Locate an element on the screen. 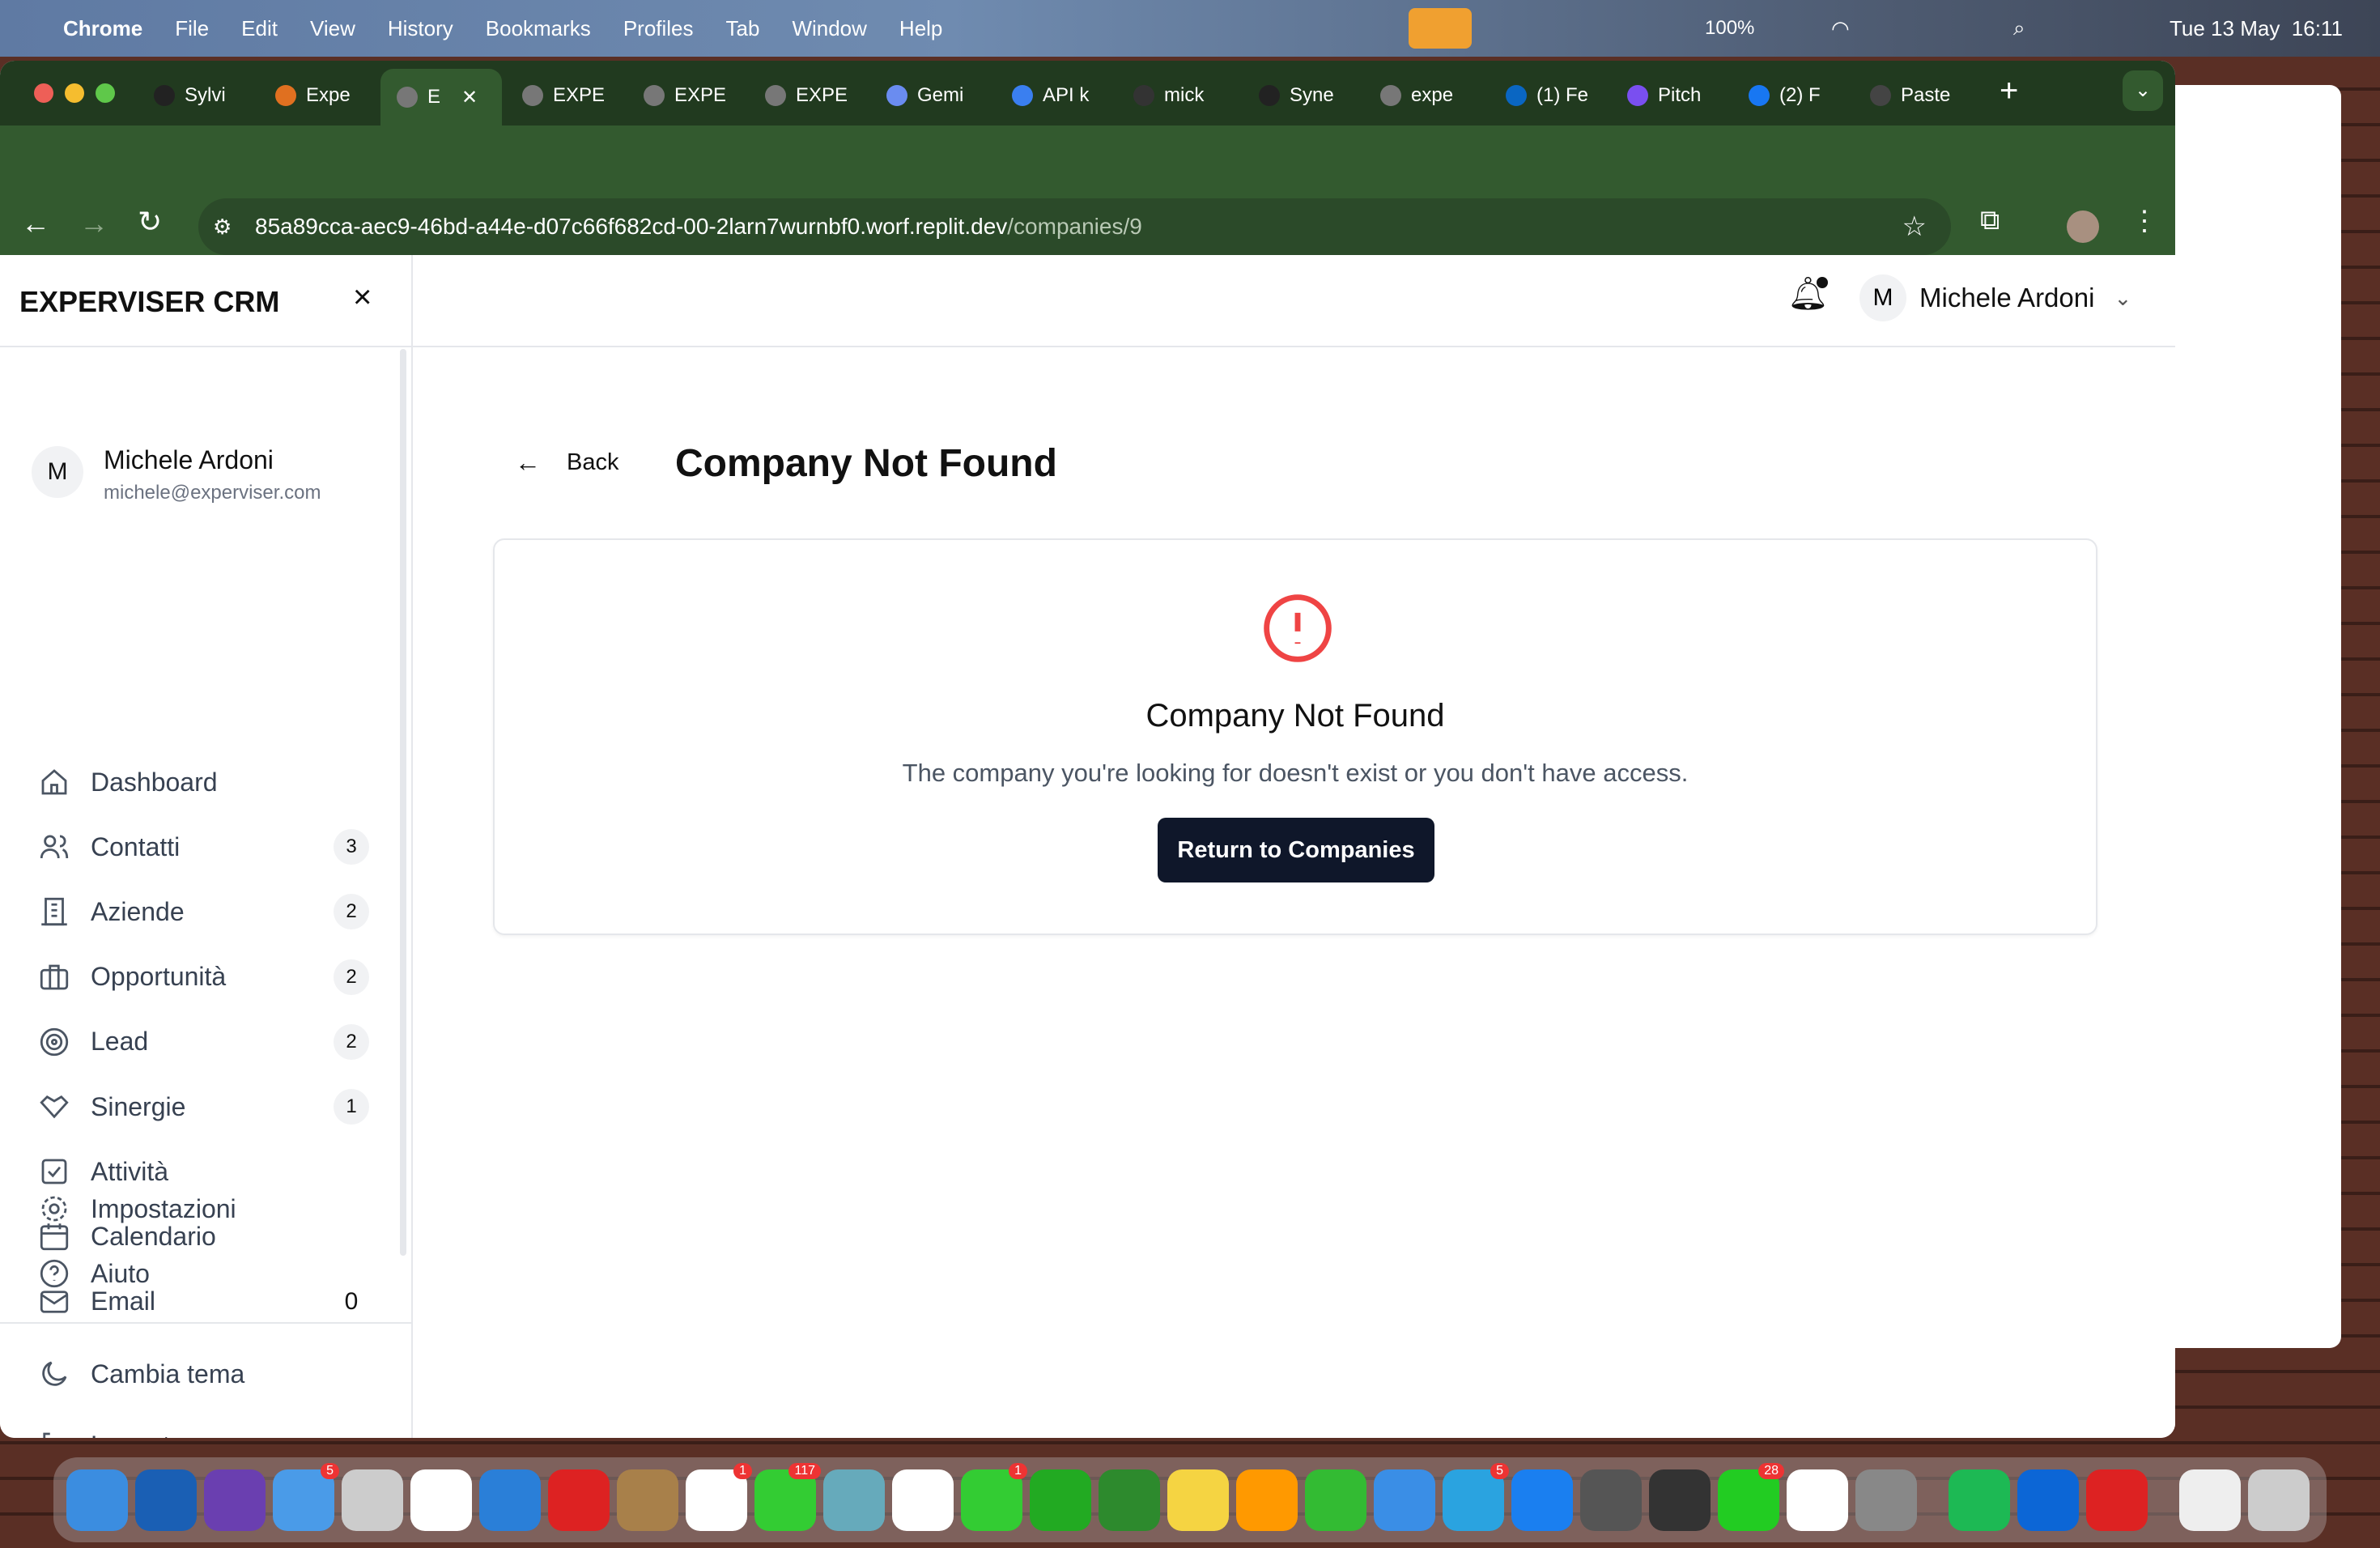  close-sidebar-icon: × is located at coordinates (362, 297).